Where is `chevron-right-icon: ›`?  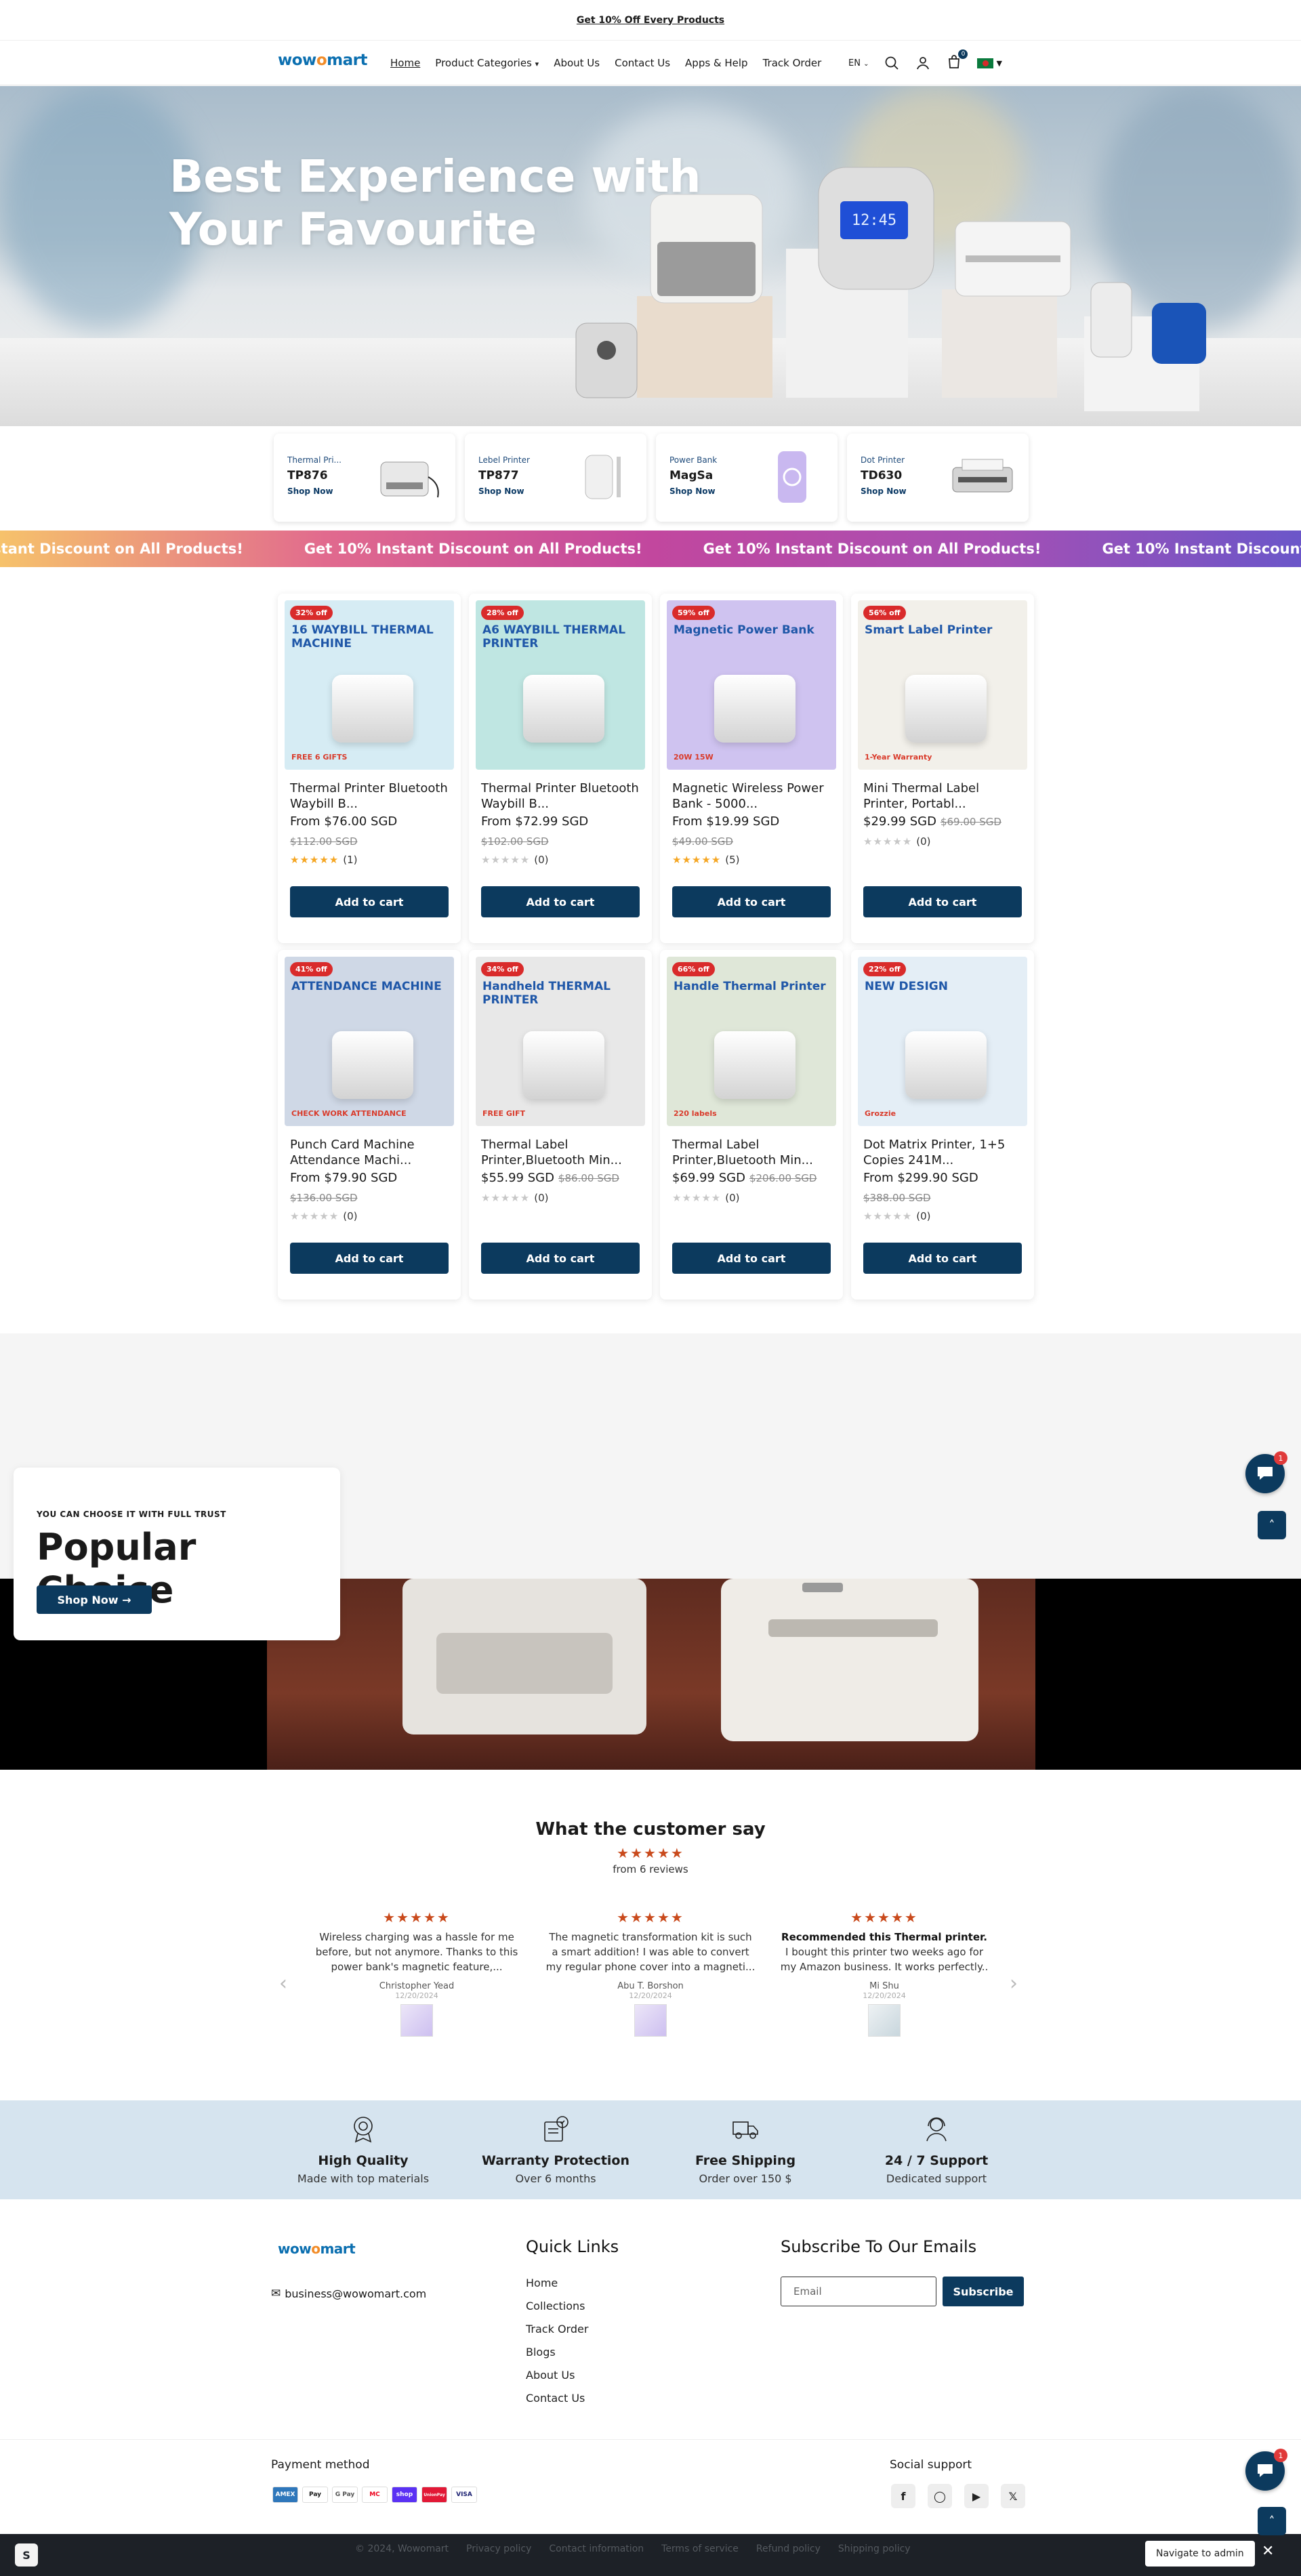 chevron-right-icon: › is located at coordinates (1014, 1983).